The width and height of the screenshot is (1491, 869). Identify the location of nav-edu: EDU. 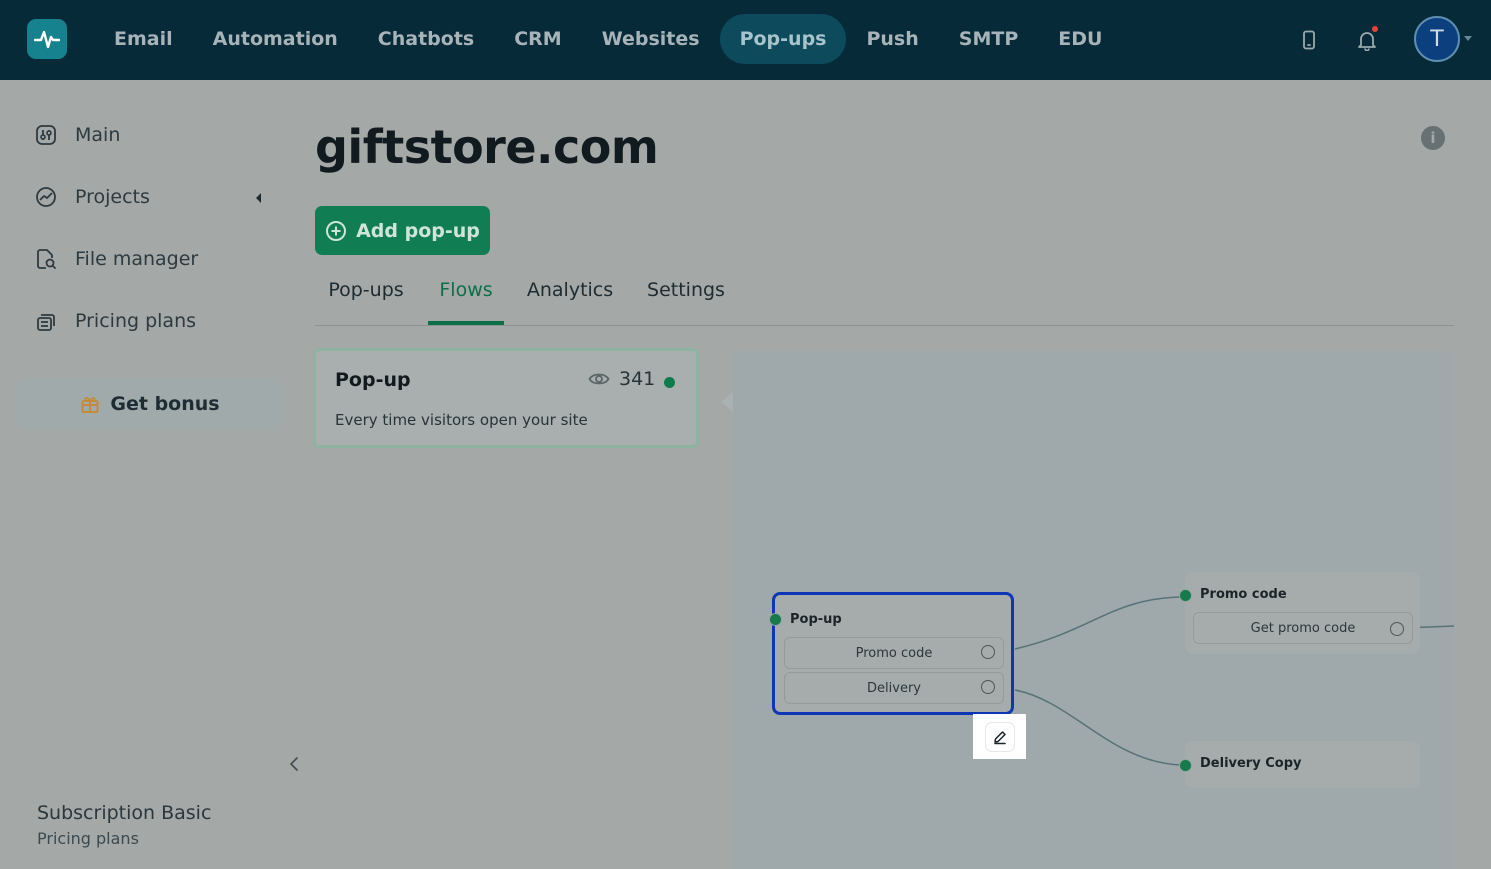
(1080, 39).